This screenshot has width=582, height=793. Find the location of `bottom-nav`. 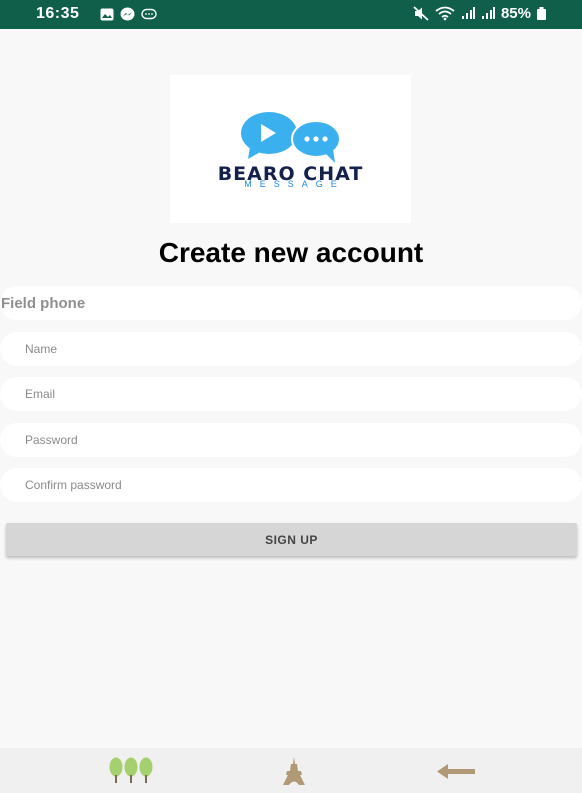

bottom-nav is located at coordinates (291, 770).